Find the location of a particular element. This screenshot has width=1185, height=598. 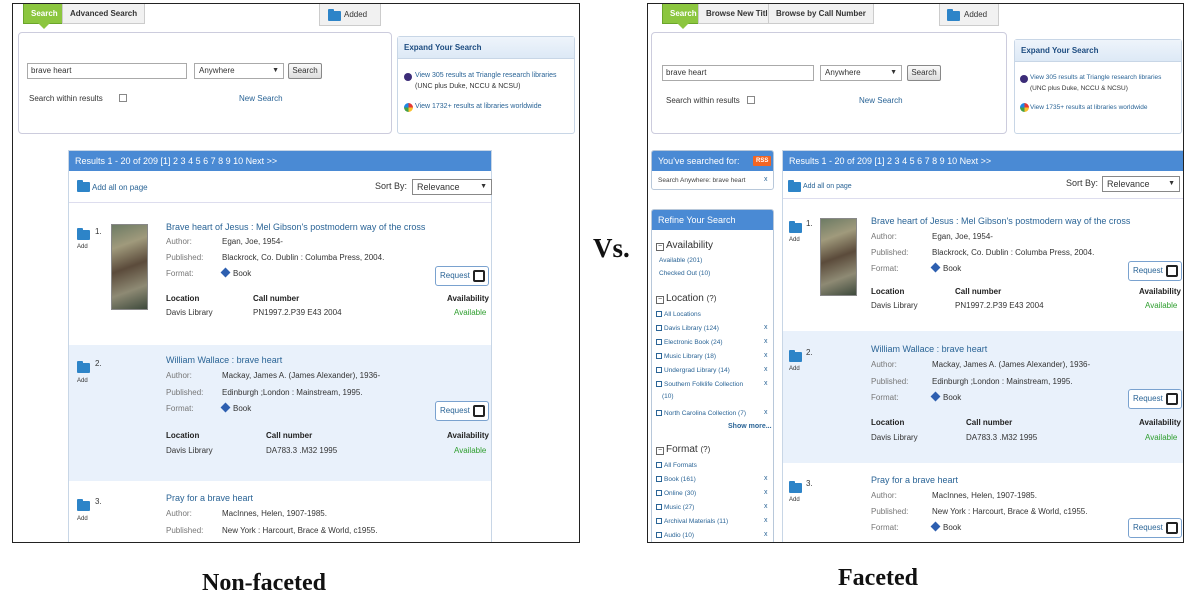

facet-item-music-library: Music Library (18) is located at coordinates (686, 356).